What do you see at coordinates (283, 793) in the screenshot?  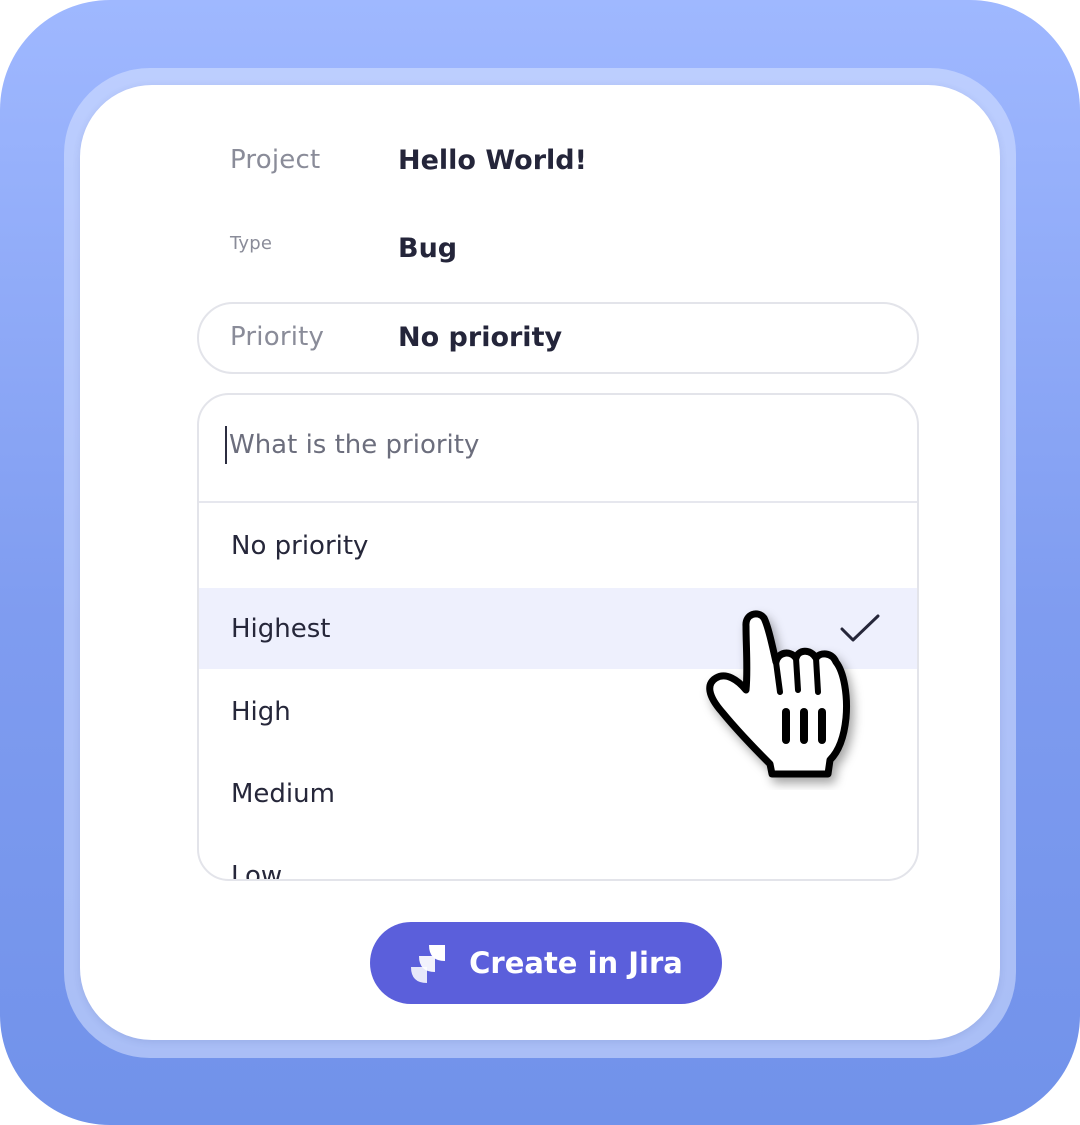 I see `option-label: Medium` at bounding box center [283, 793].